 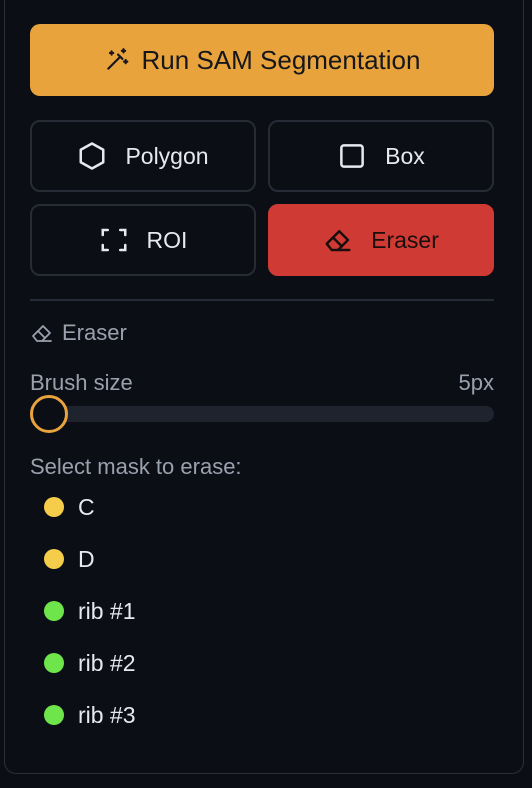 What do you see at coordinates (69, 507) in the screenshot?
I see `mask-item-c: C` at bounding box center [69, 507].